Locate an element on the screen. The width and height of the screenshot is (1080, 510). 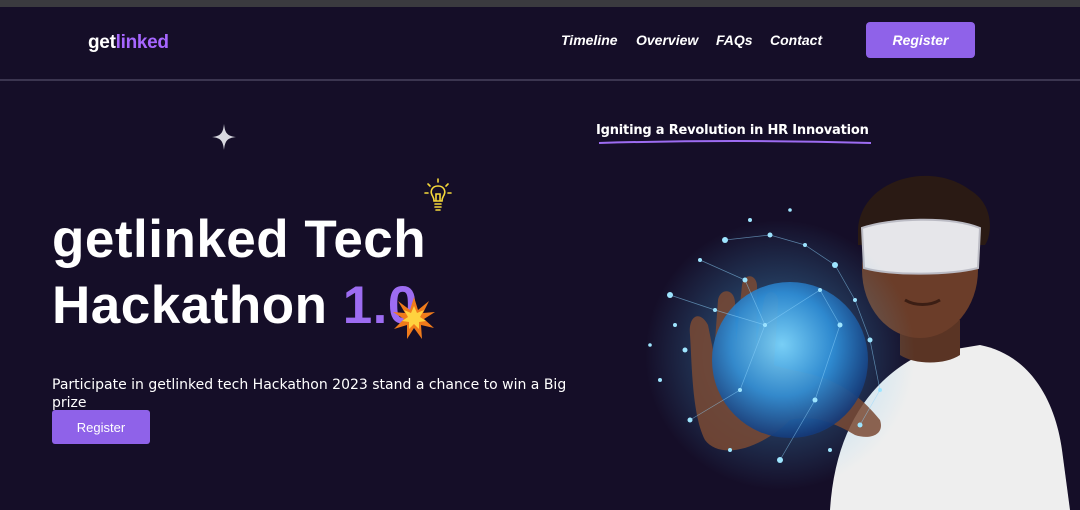
hero-title: getlinked Tech Hackathon 1.0 is located at coordinates (239, 273).